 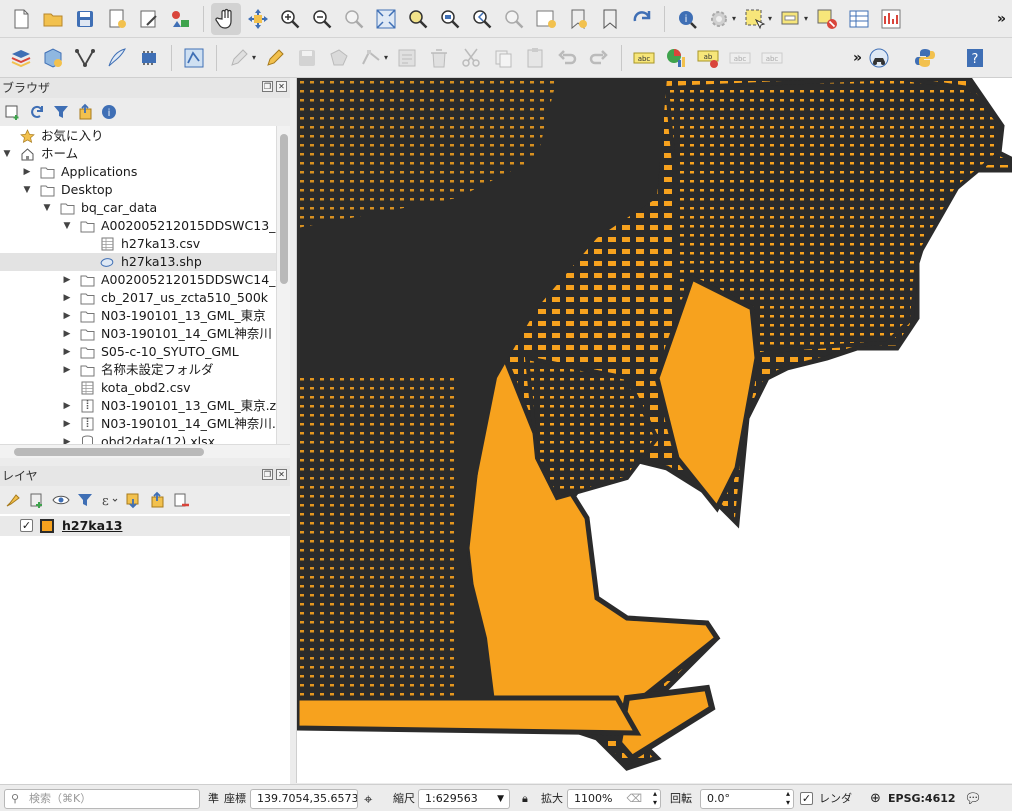 What do you see at coordinates (891, 19) in the screenshot?
I see `statistical-summary-button` at bounding box center [891, 19].